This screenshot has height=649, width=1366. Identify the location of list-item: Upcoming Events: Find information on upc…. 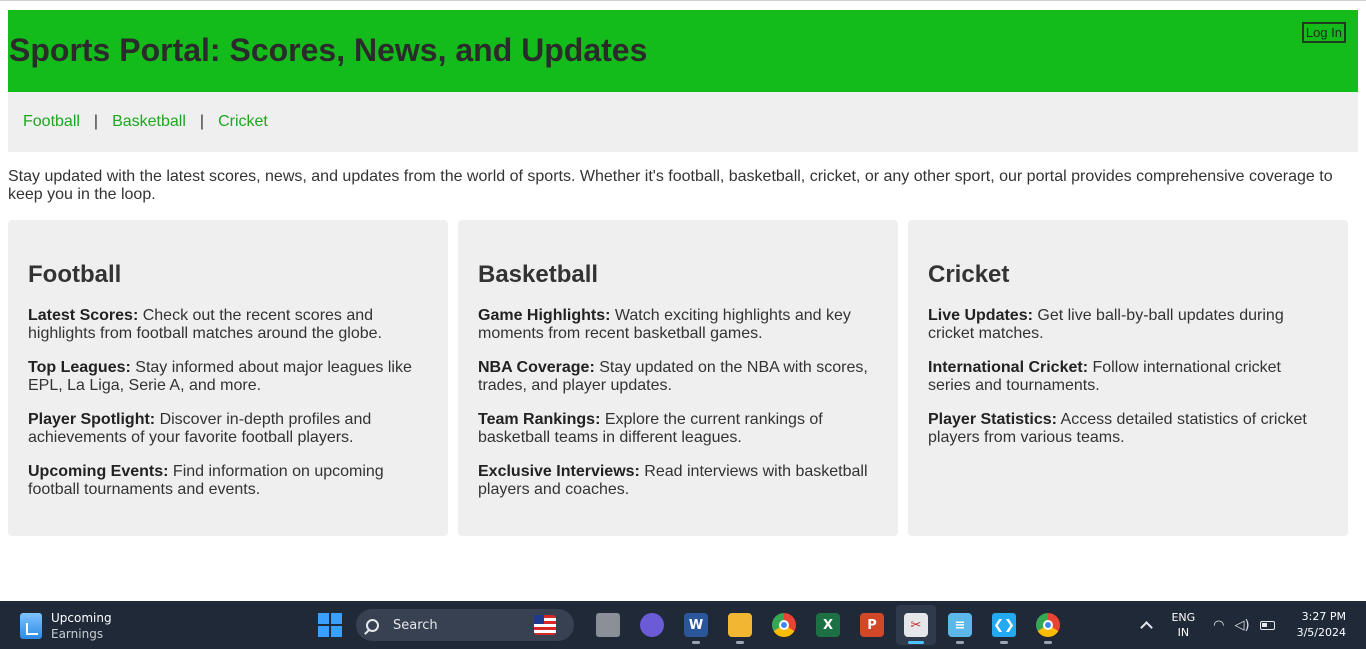
(228, 481).